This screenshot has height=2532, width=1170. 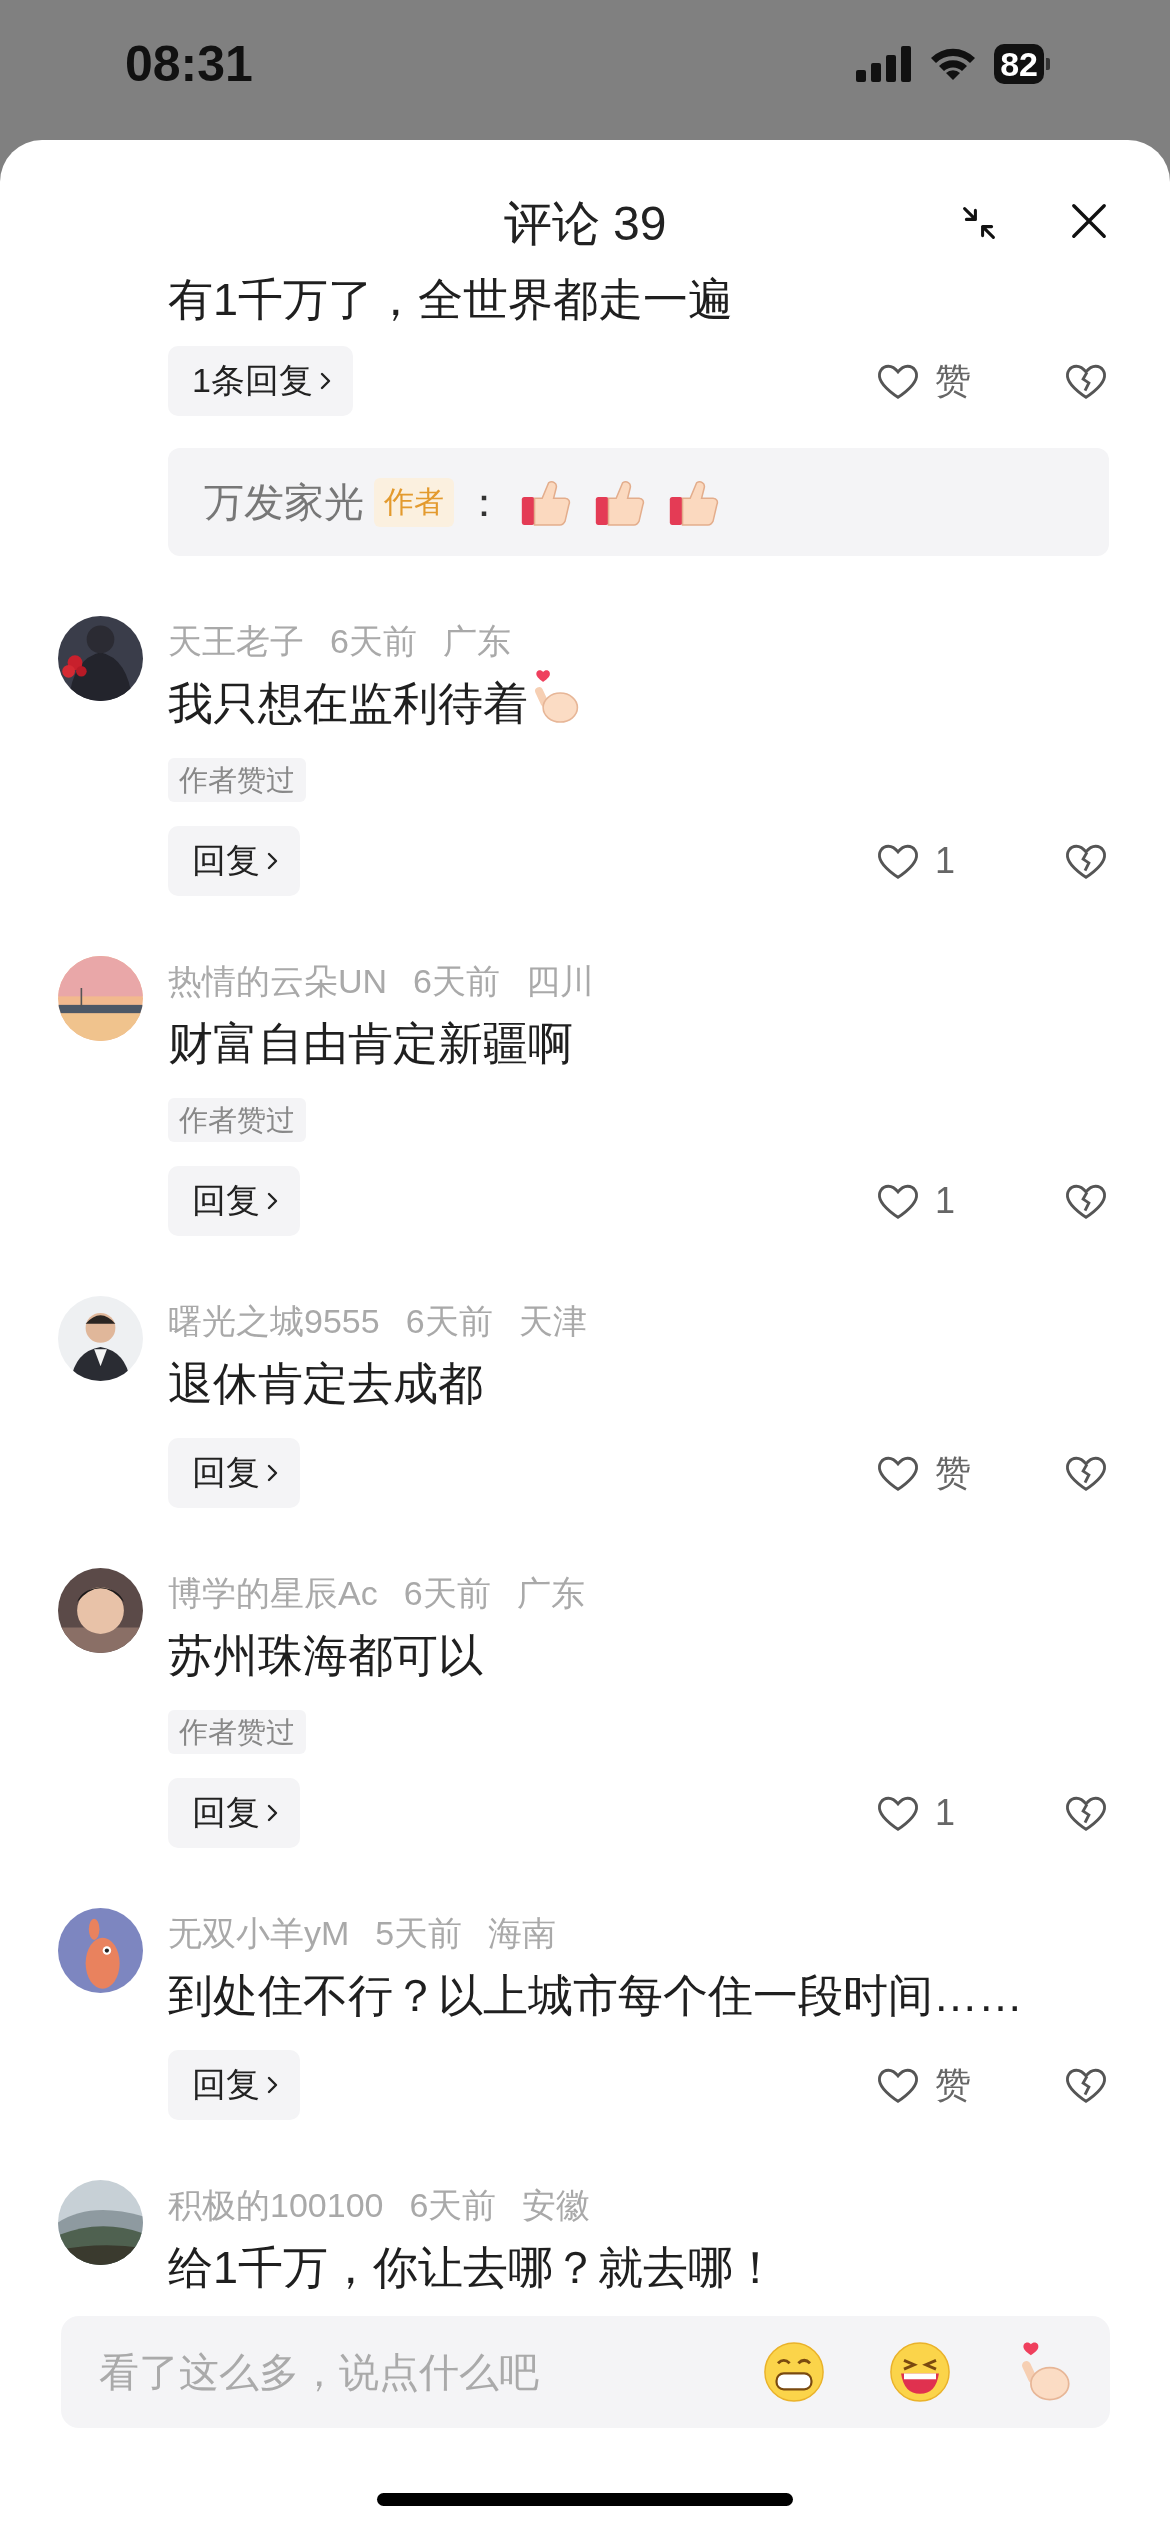 What do you see at coordinates (884, 64) in the screenshot?
I see `signal-icon` at bounding box center [884, 64].